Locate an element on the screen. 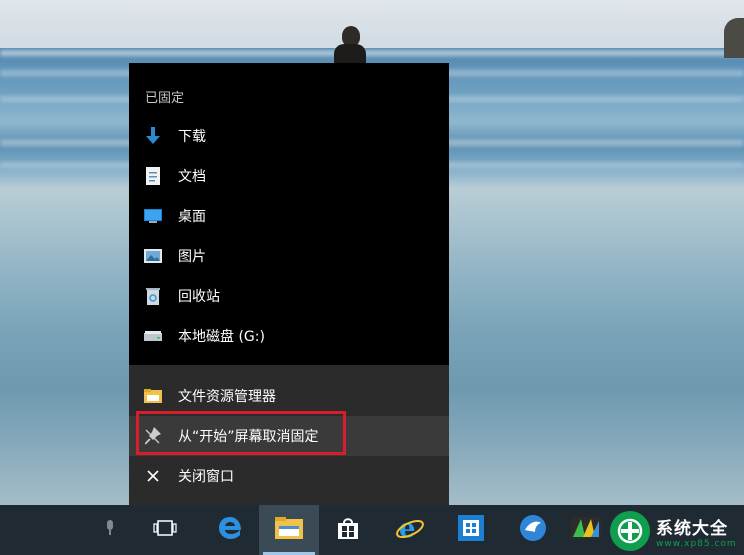 The image size is (744, 555). taskbar-microphone-button is located at coordinates (110, 530).